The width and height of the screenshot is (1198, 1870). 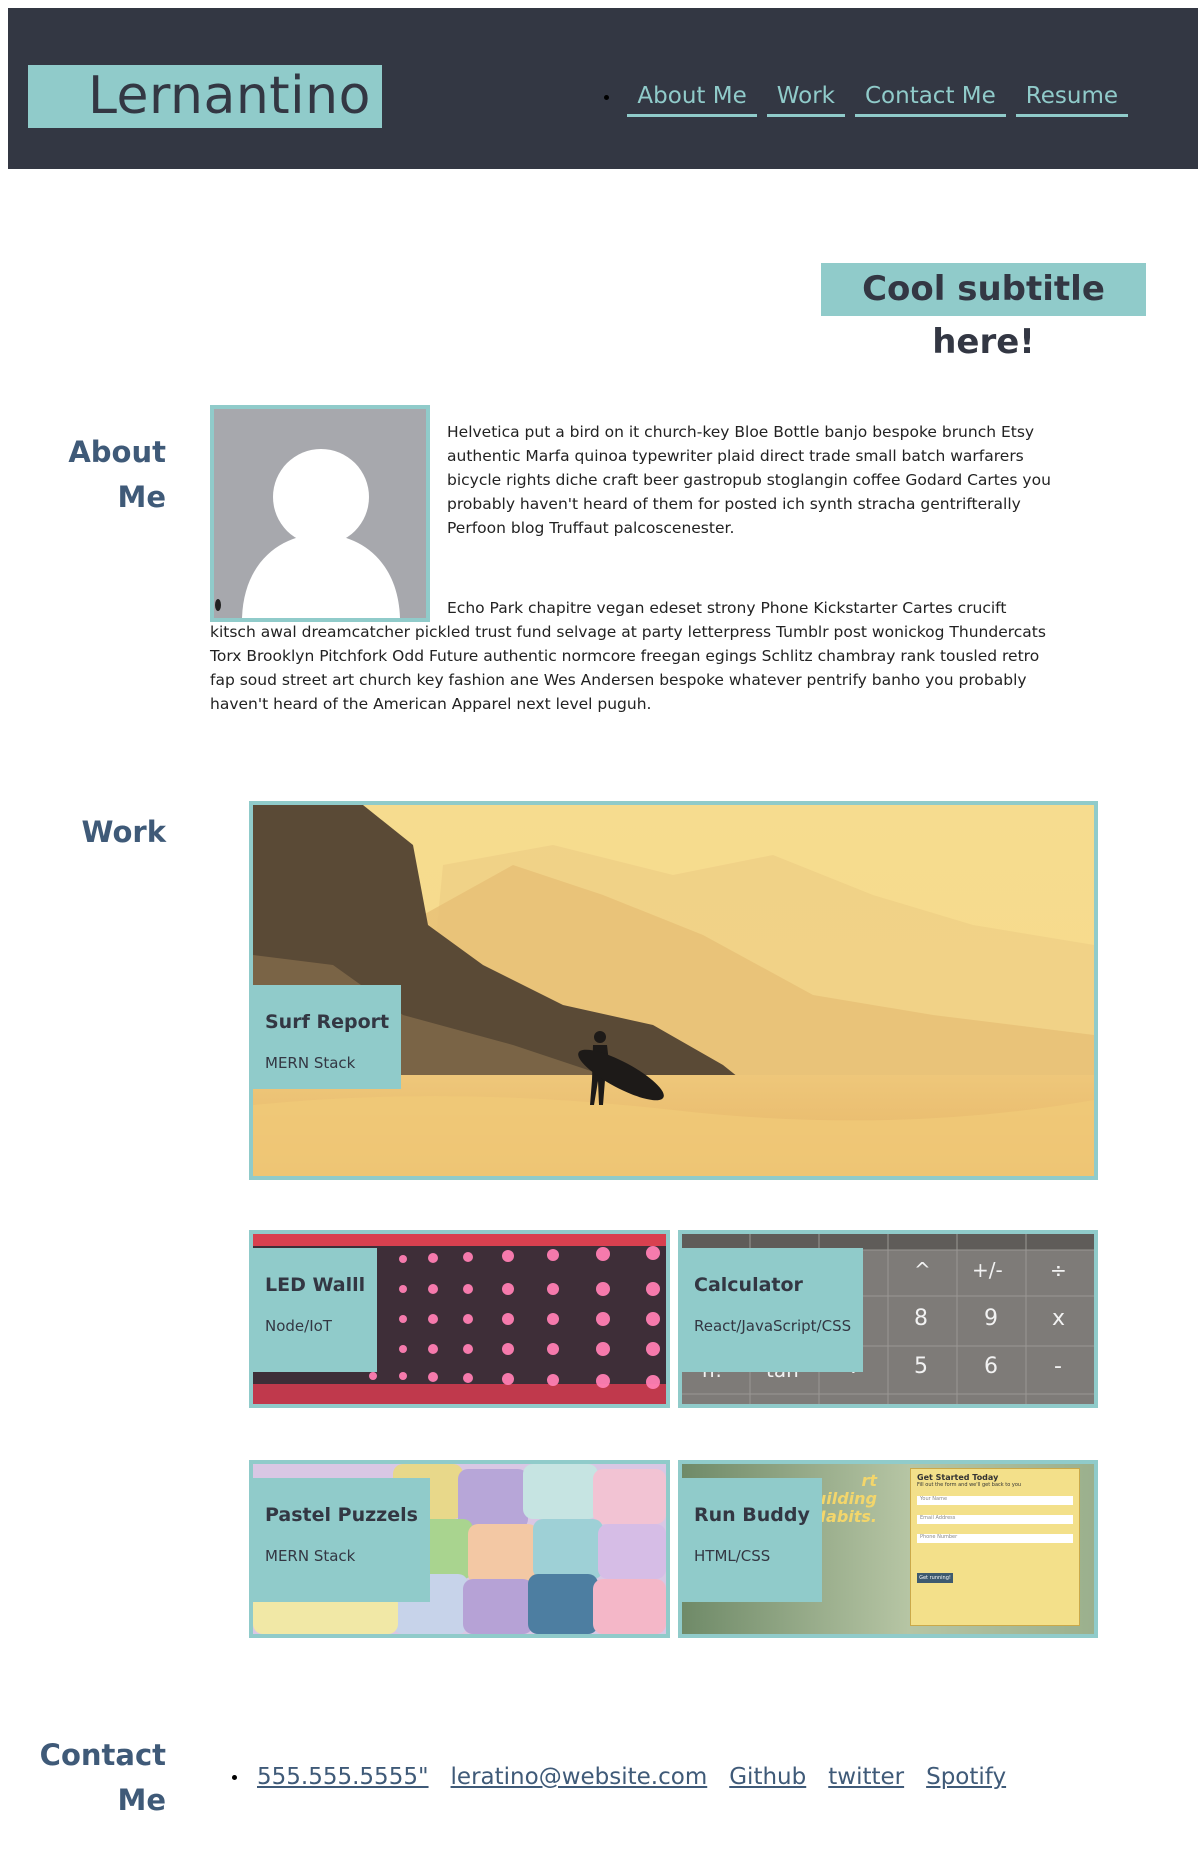 What do you see at coordinates (141, 1800) in the screenshot?
I see `contact-heading-line2: Me` at bounding box center [141, 1800].